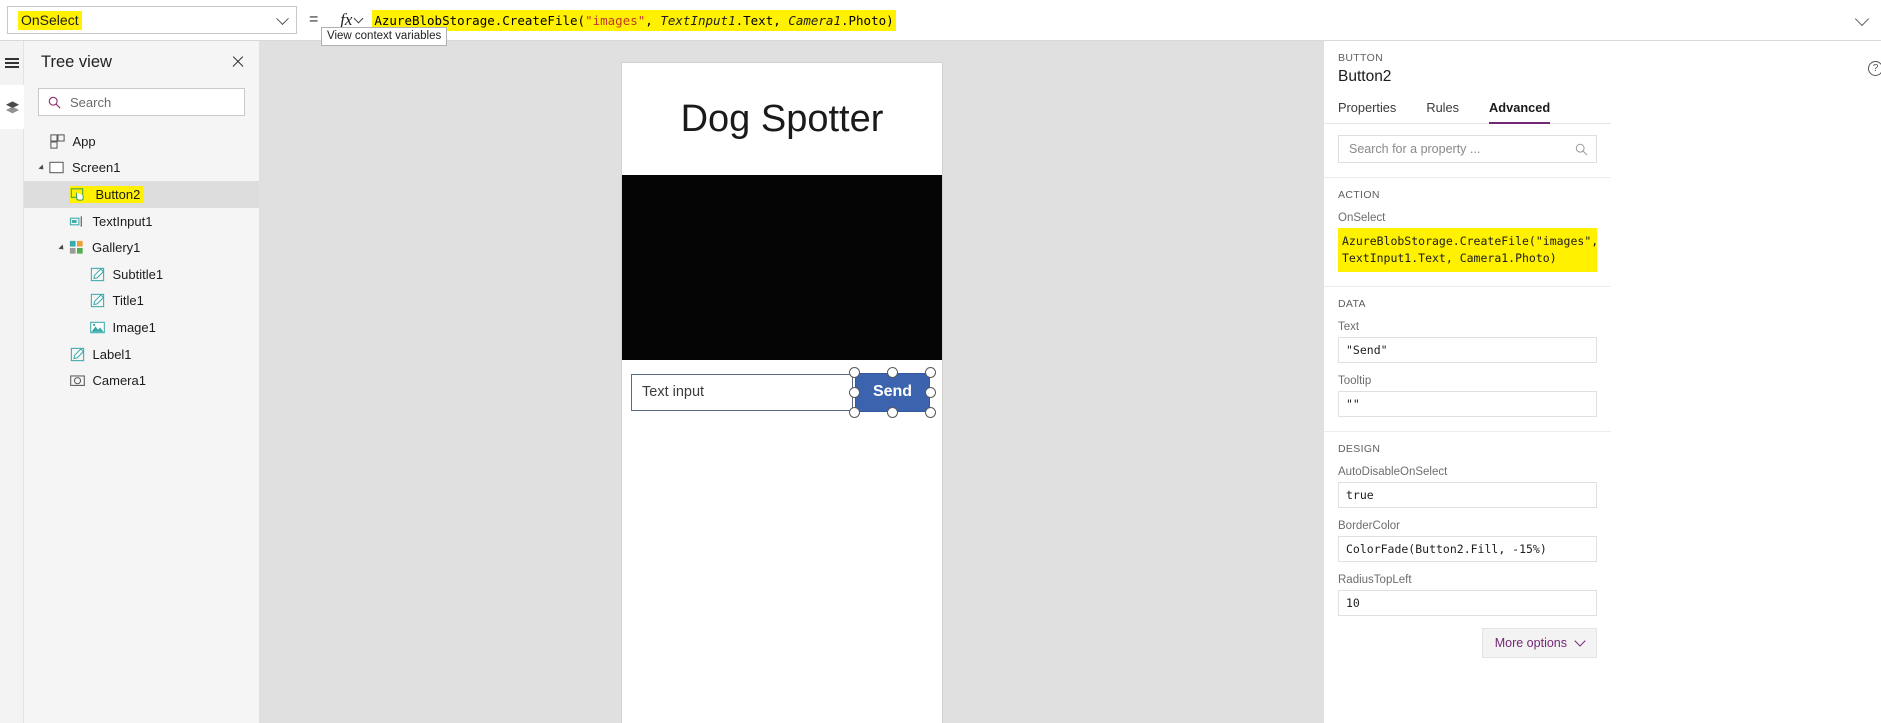  Describe the element at coordinates (12, 382) in the screenshot. I see `left-icon-rail` at that location.